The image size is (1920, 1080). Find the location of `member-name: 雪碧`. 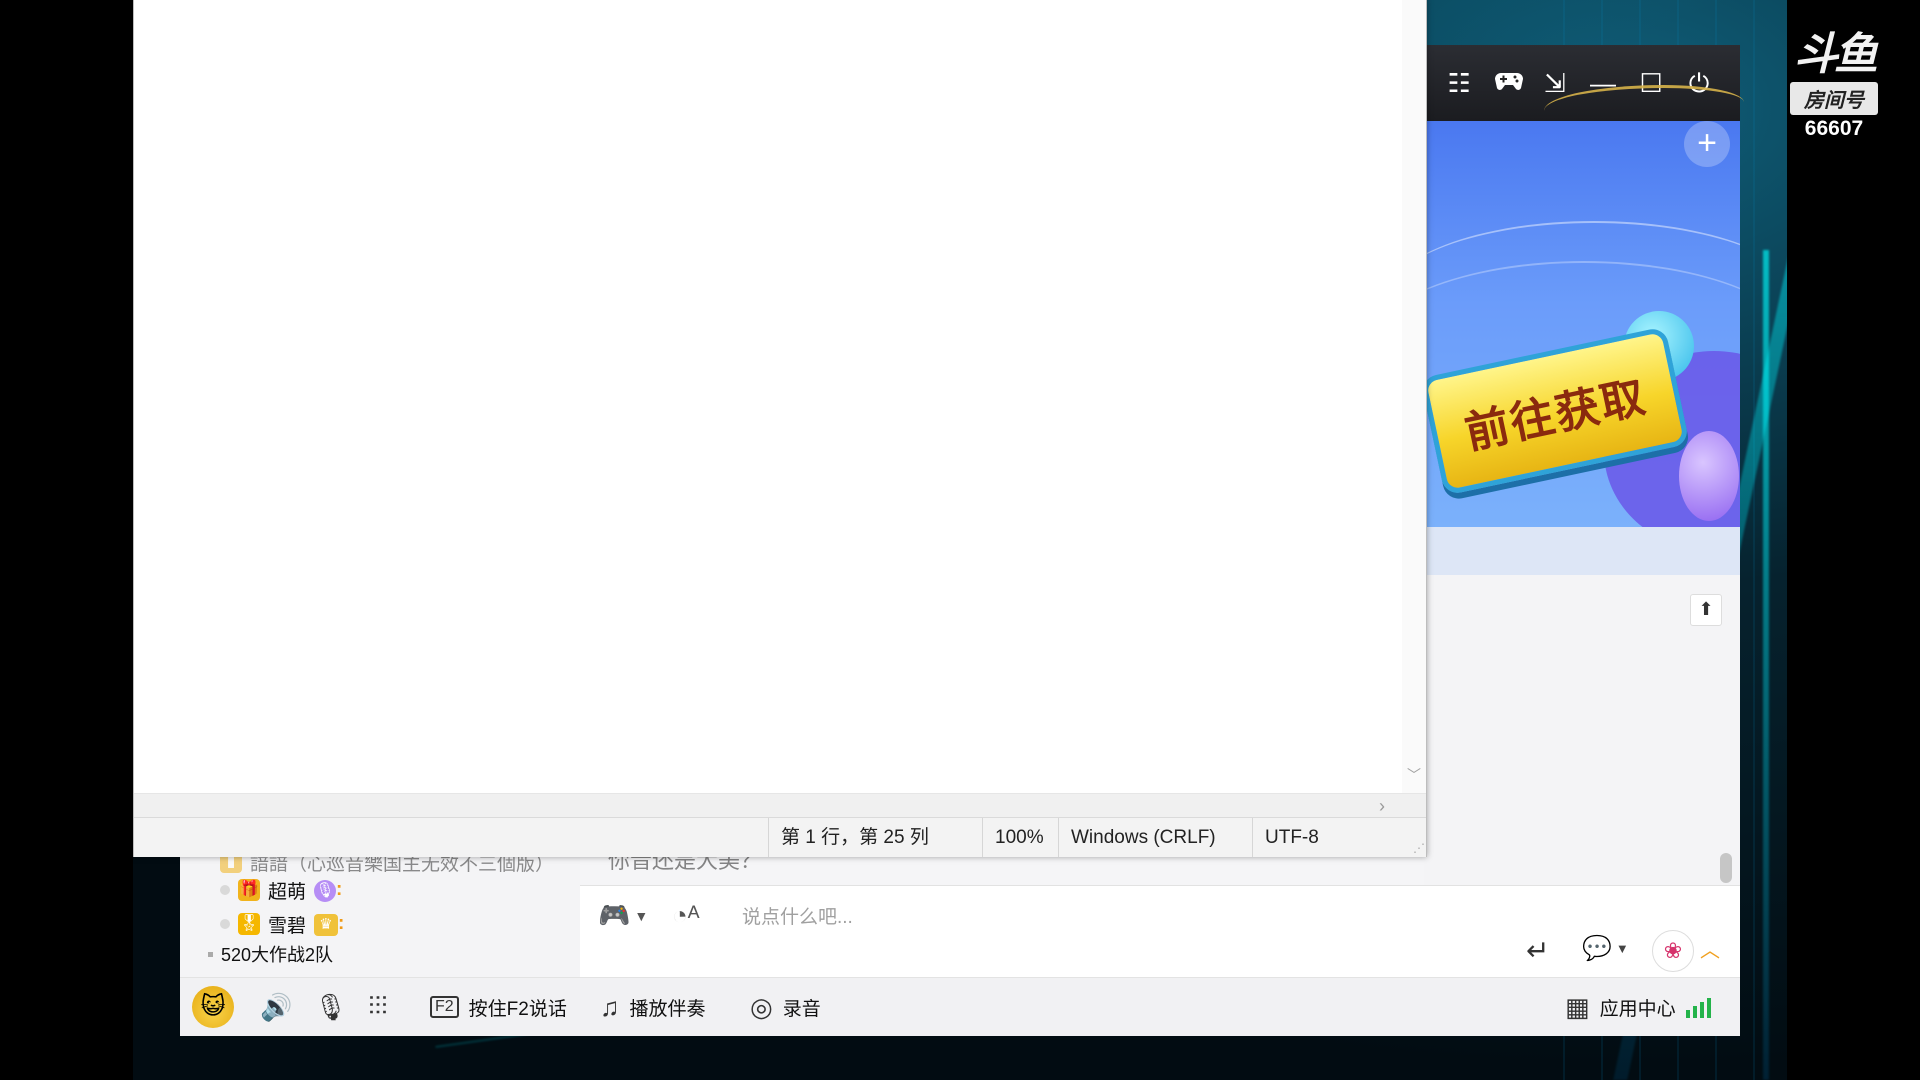

member-name: 雪碧 is located at coordinates (287, 926).